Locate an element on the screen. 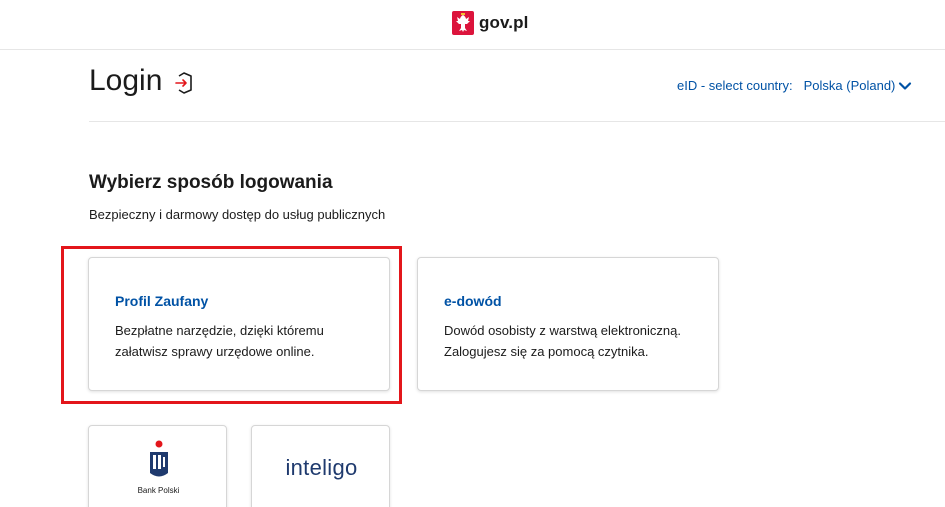 The height and width of the screenshot is (507, 945). pko-logo-icon is located at coordinates (159, 458).